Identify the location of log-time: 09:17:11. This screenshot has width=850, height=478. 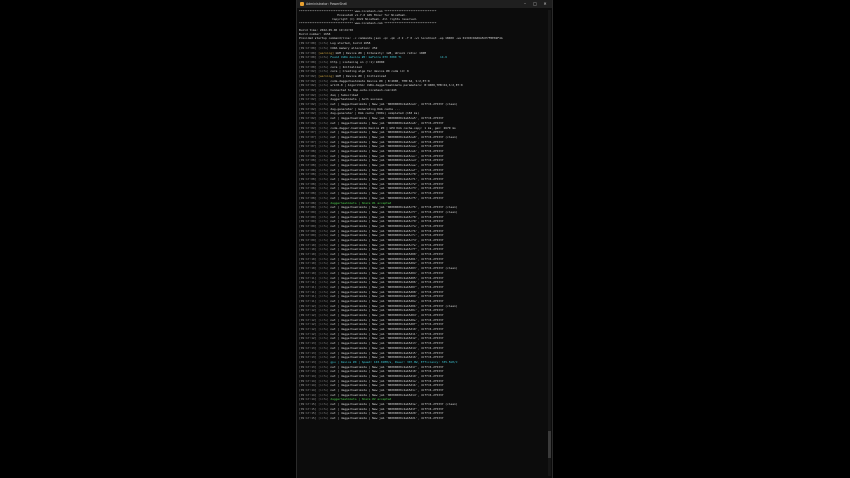
(307, 282).